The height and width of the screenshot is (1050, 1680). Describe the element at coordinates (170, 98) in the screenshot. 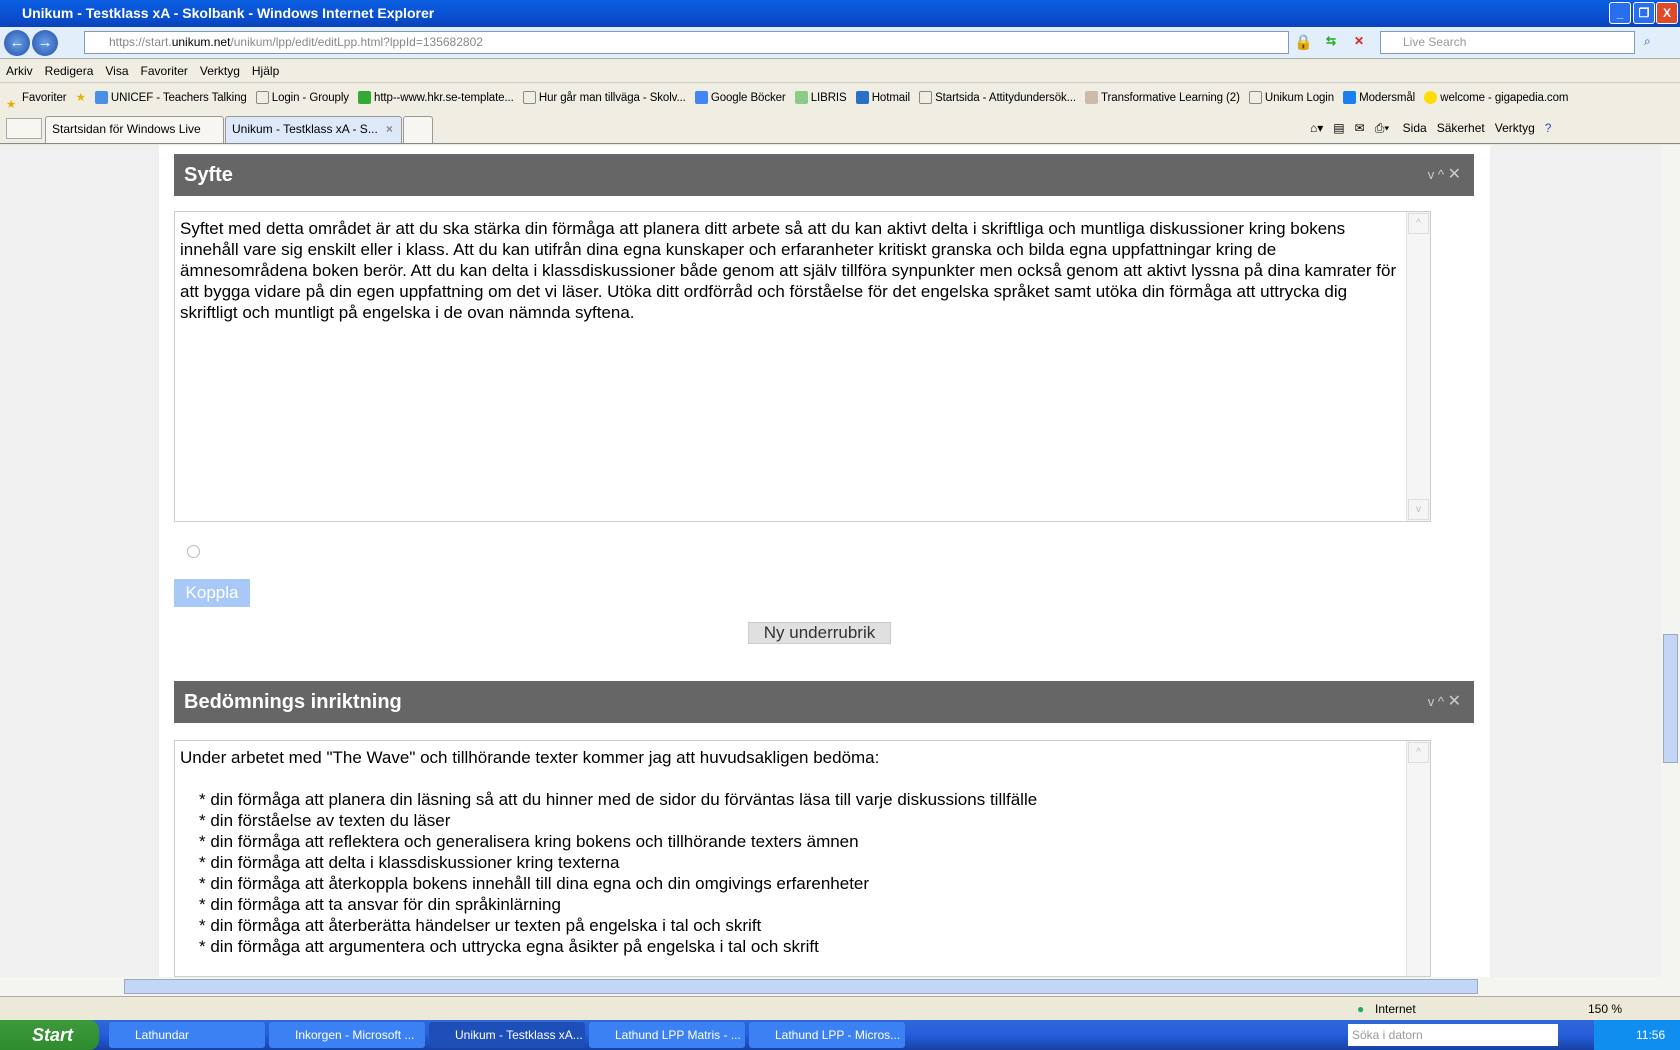

I see `favorite-link: UNICEF - Teachers Talking` at that location.